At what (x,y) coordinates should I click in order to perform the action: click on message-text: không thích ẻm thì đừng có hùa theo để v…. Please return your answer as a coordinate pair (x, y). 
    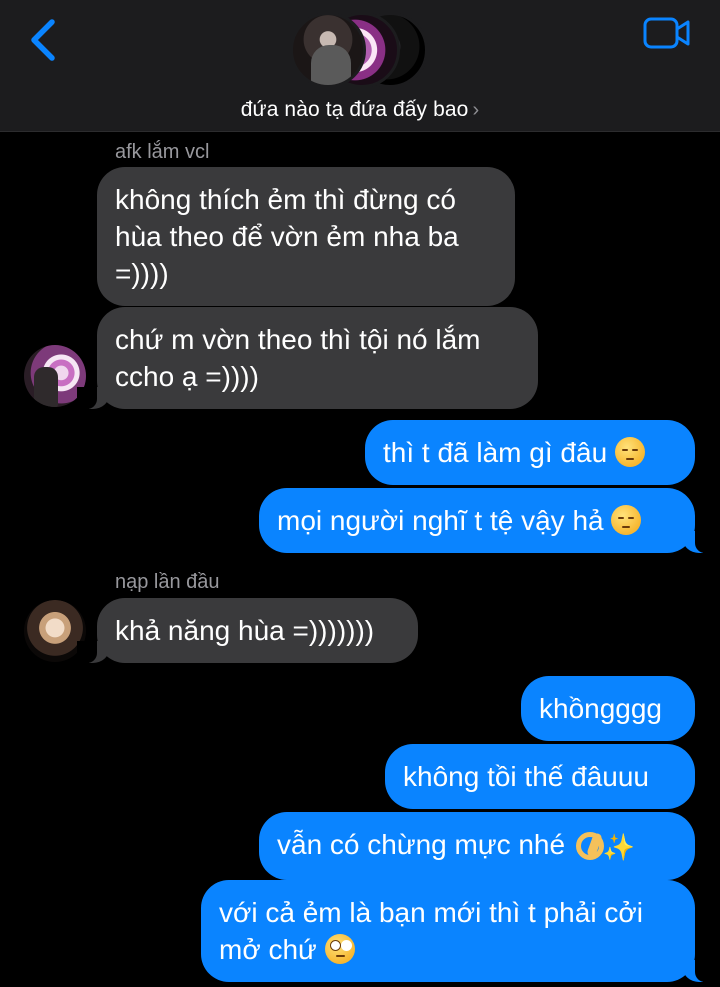
    Looking at the image, I should click on (287, 236).